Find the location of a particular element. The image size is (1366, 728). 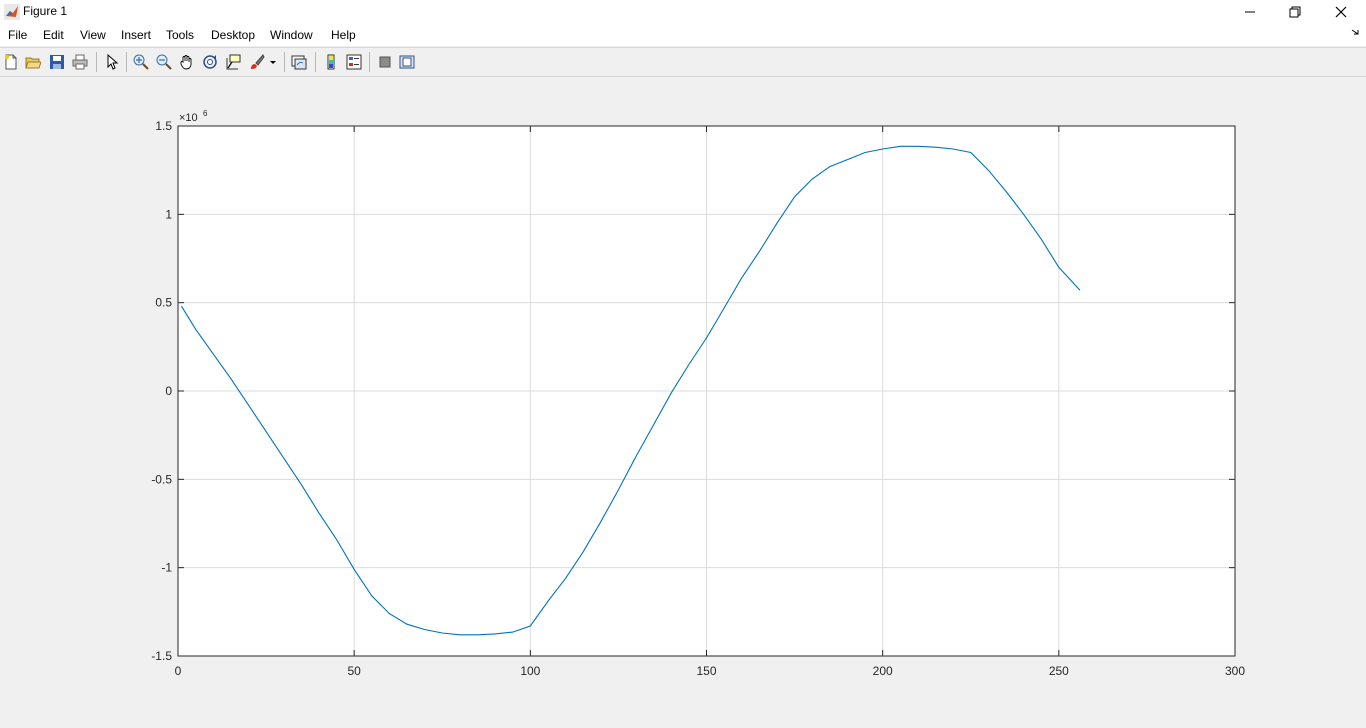

y-tick-label: 1.5 is located at coordinates (163, 126).